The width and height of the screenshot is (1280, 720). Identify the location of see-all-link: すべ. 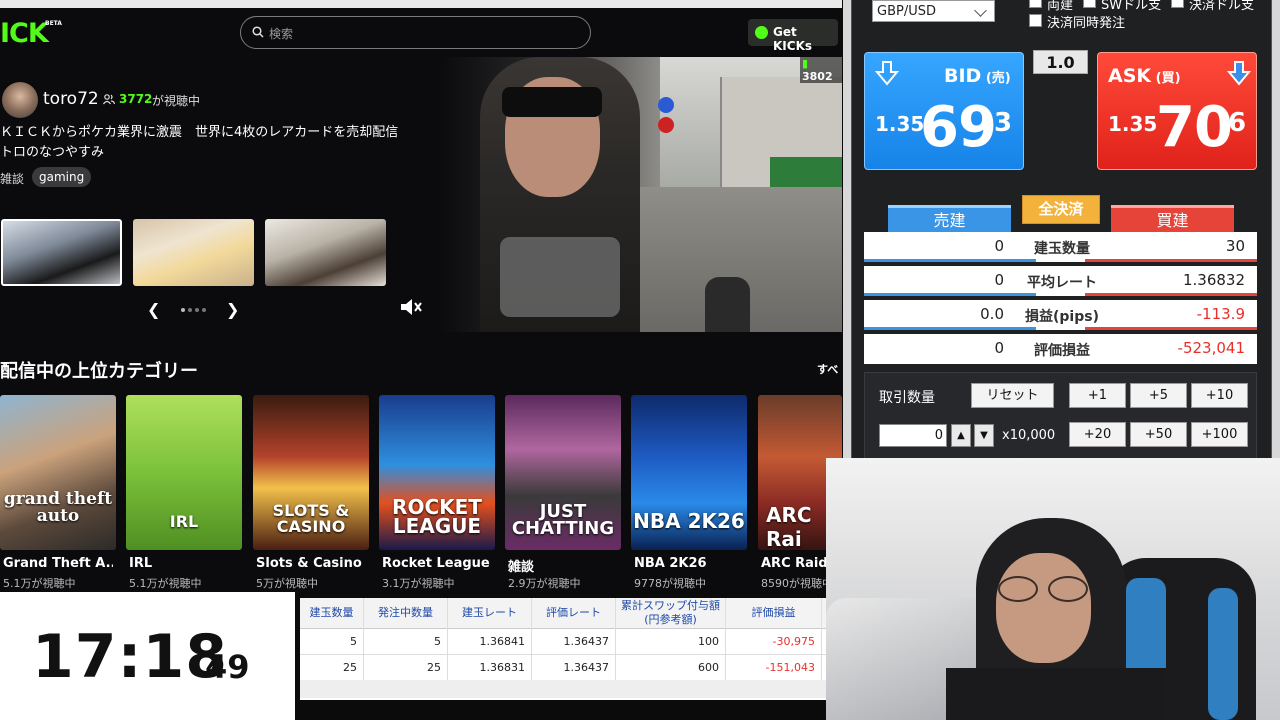
(827, 369).